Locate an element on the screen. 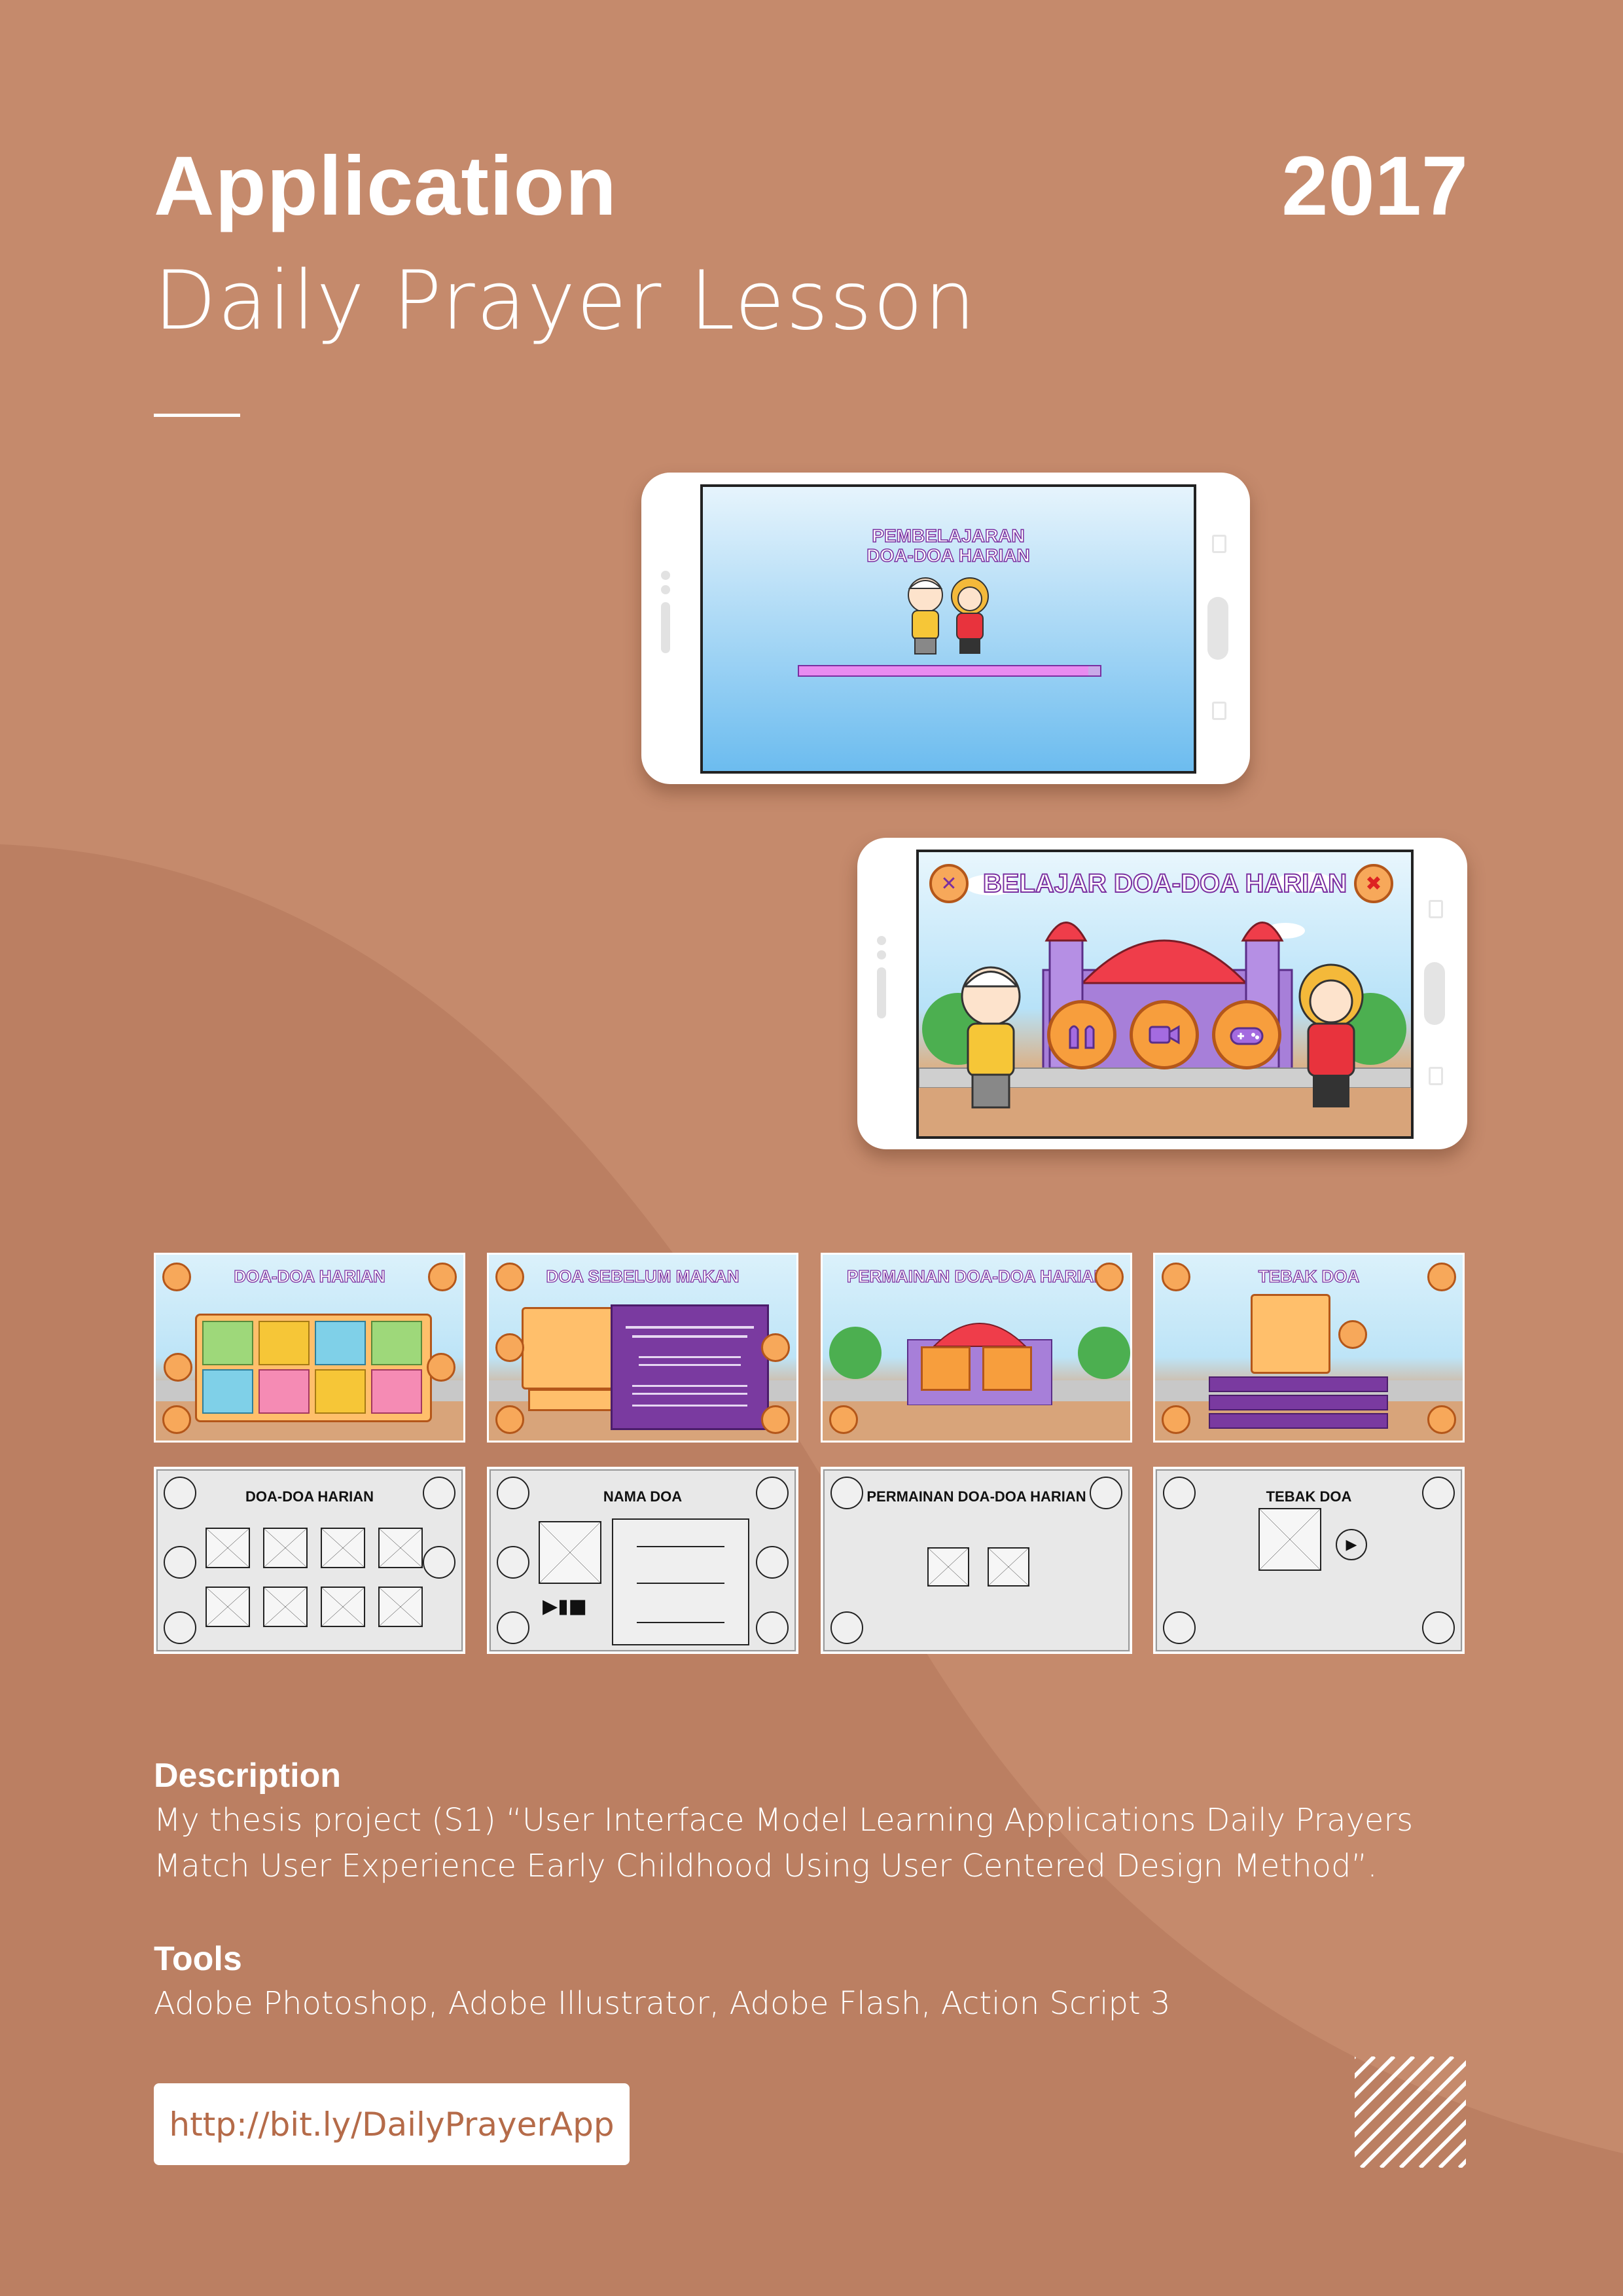 This screenshot has height=2296, width=1623. splash-screen: PEMBELAJARAN DOA-DOA HARIAN is located at coordinates (948, 629).